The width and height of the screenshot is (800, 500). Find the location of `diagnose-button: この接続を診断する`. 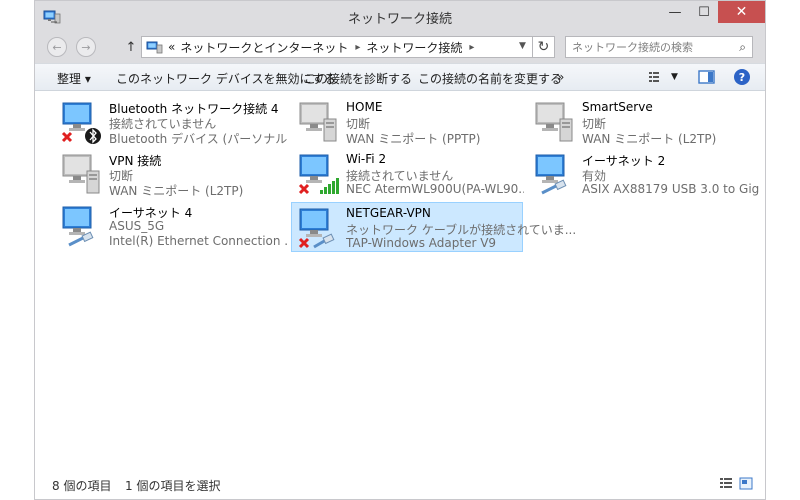

diagnose-button: この接続を診断する is located at coordinates (358, 78).